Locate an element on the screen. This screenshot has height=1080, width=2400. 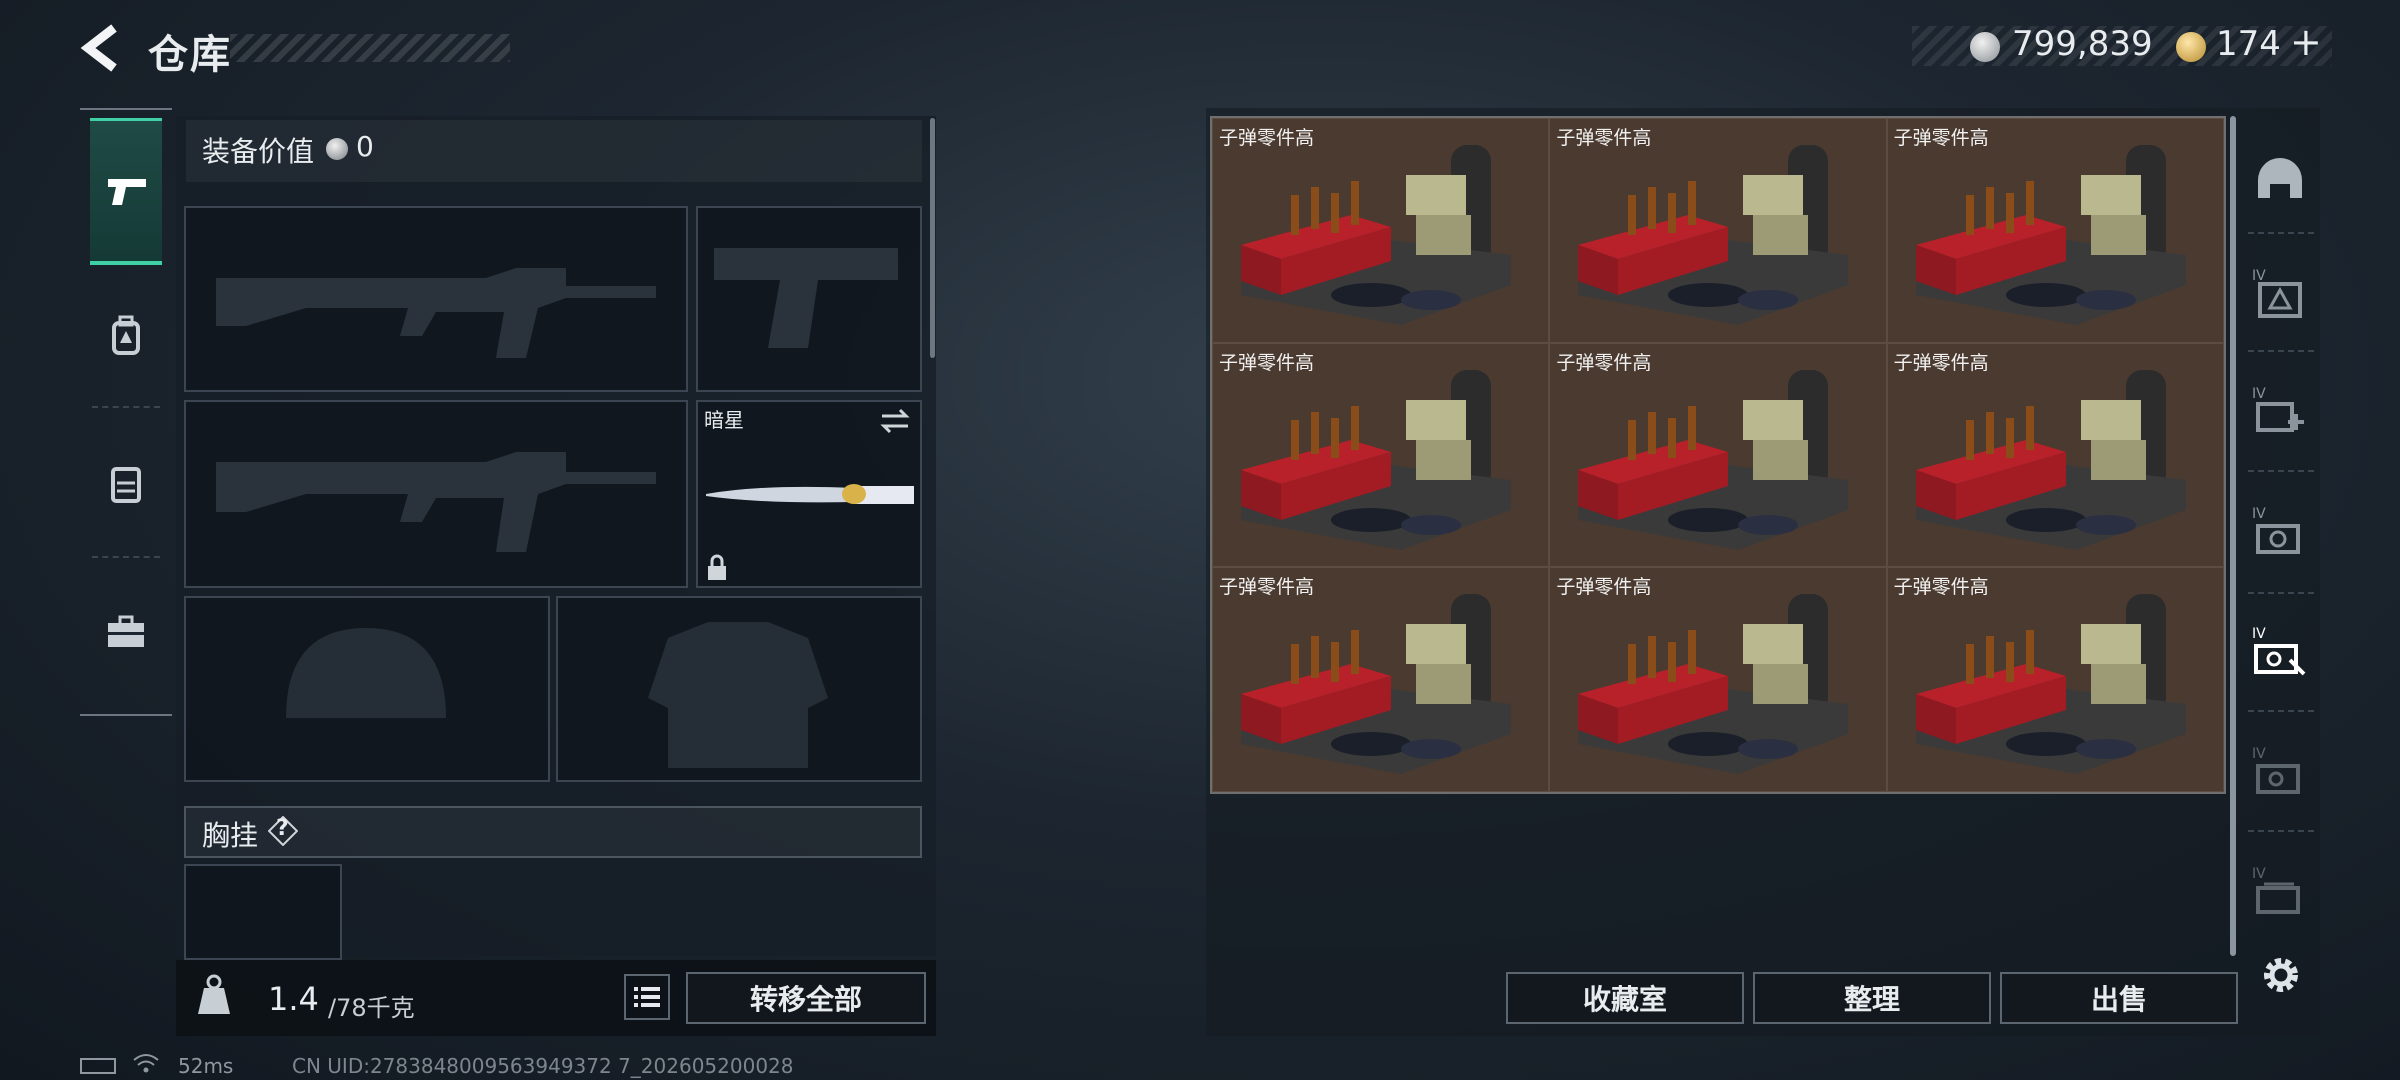
right-tab-camera: IV is located at coordinates (2280, 534).